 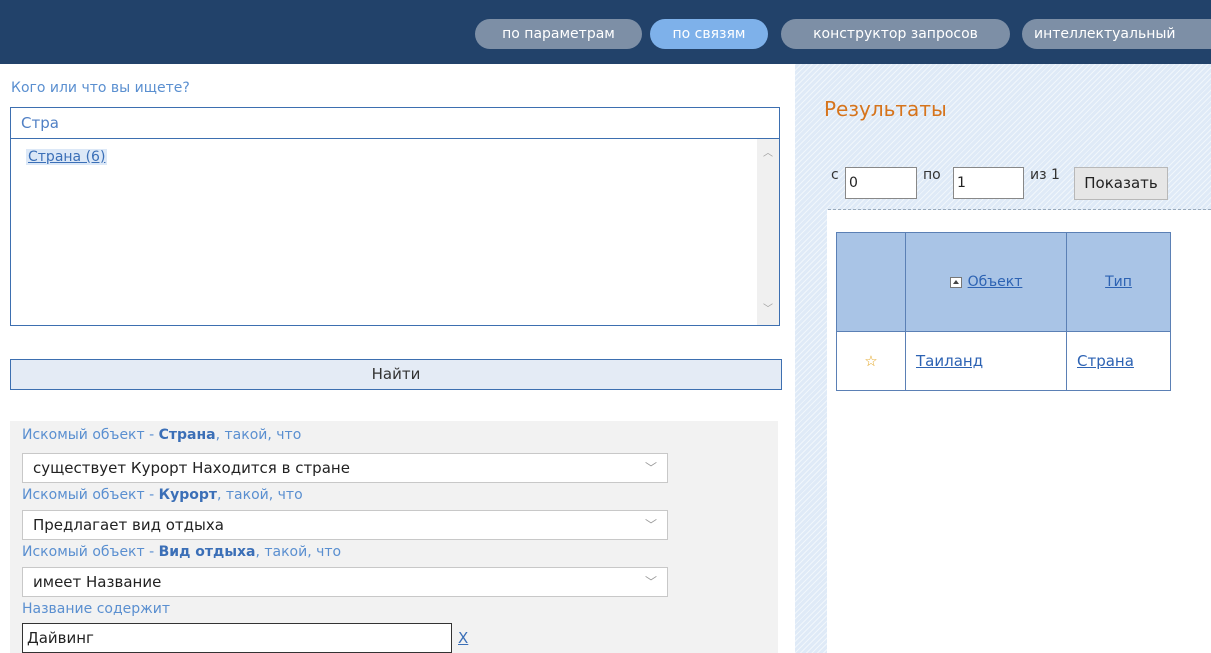 I want to click on suggestion-item: Страна (6), so click(x=67, y=157).